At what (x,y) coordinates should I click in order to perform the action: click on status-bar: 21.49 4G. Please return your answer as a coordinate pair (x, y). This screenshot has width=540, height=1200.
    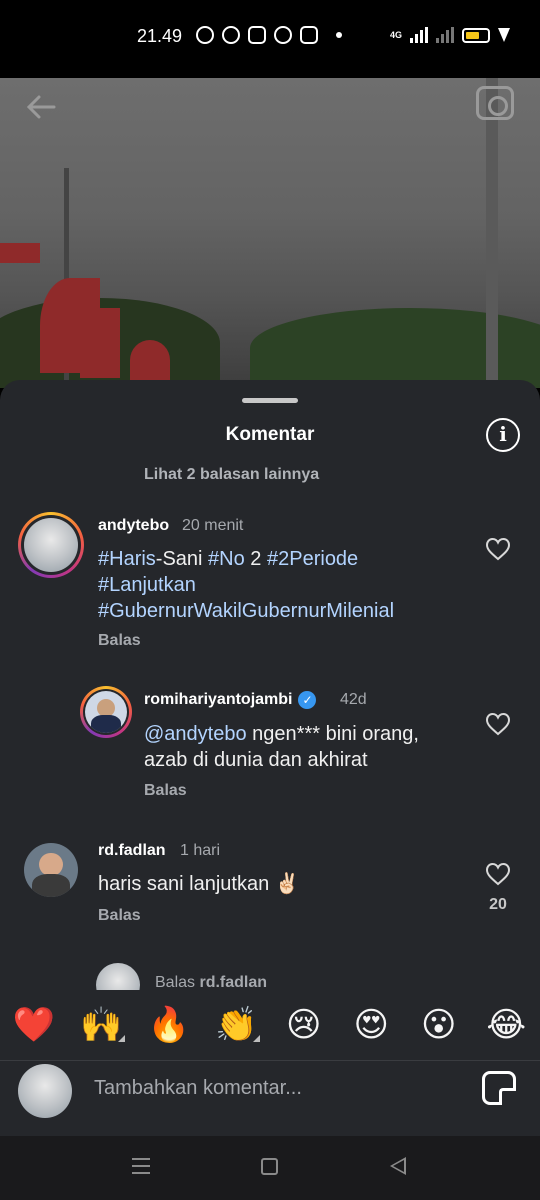
    Looking at the image, I should click on (270, 35).